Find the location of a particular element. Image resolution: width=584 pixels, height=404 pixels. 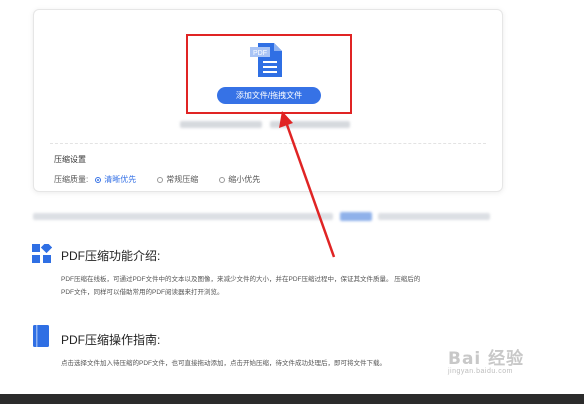

upload-dropzone: PDF 添加文件/拖拽文件 is located at coordinates (269, 74).